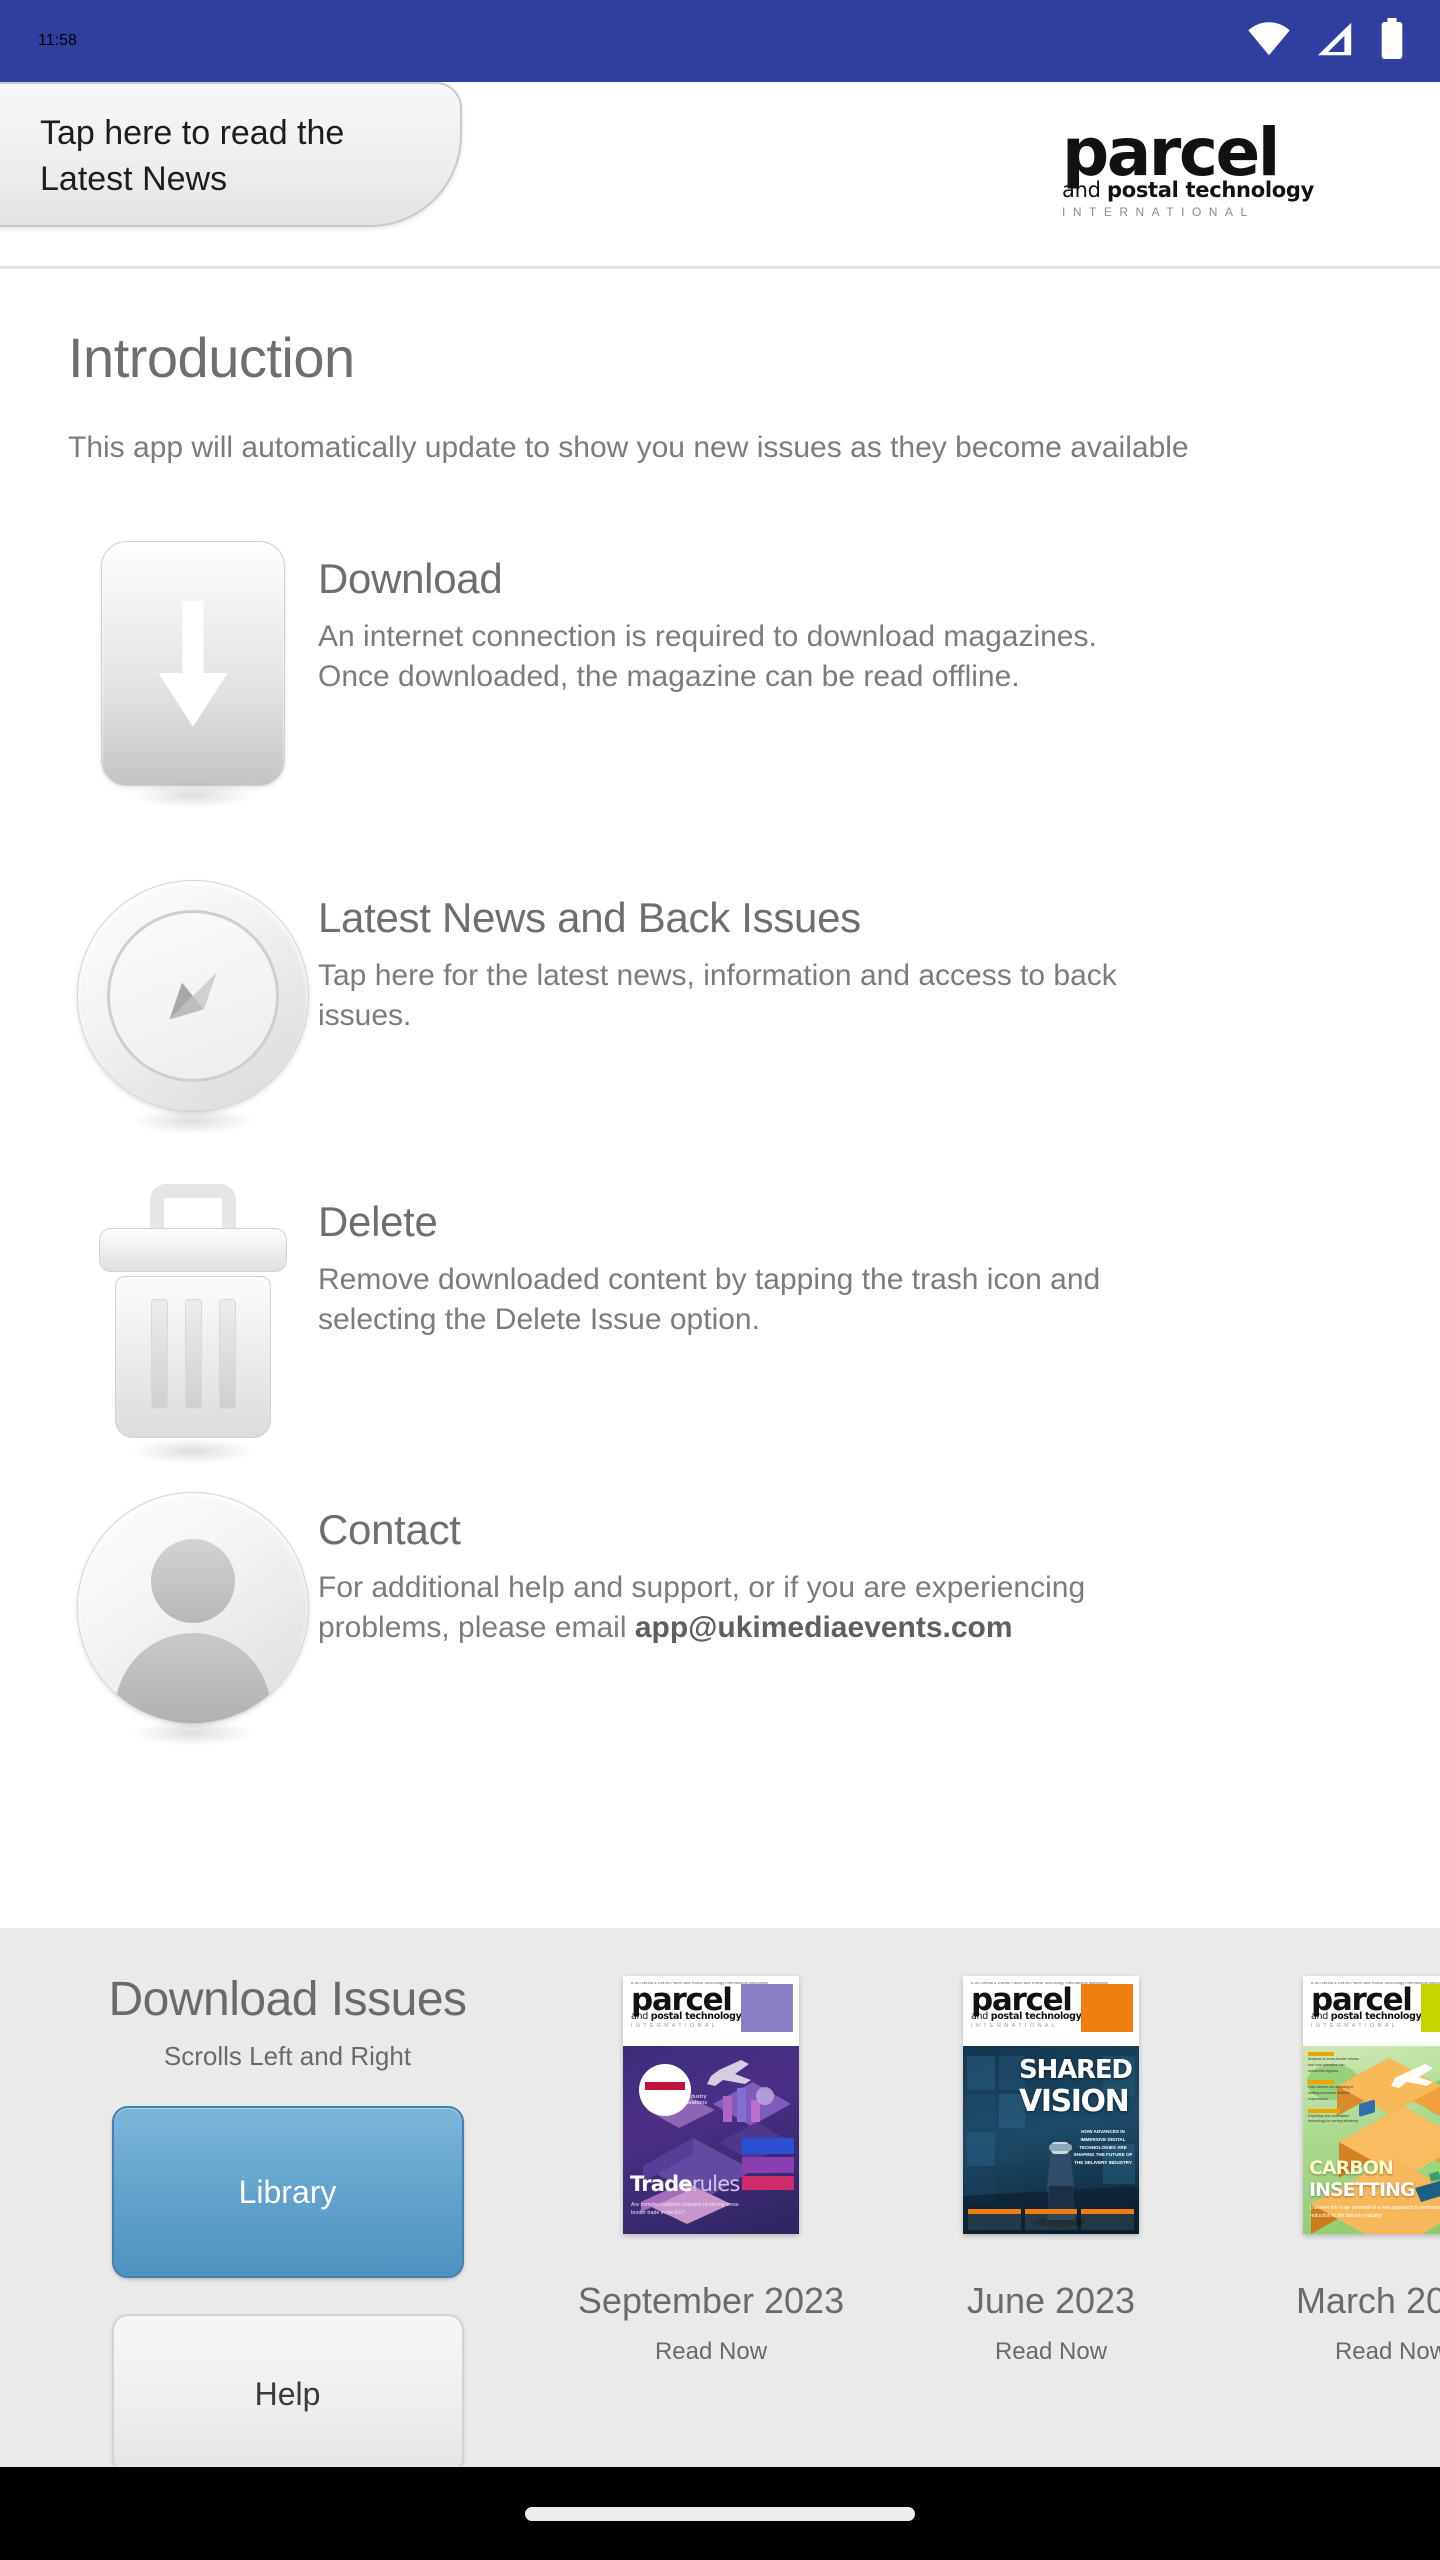 This screenshot has width=1440, height=2560. I want to click on cover-headline-line-2: INSETTING, so click(1362, 2190).